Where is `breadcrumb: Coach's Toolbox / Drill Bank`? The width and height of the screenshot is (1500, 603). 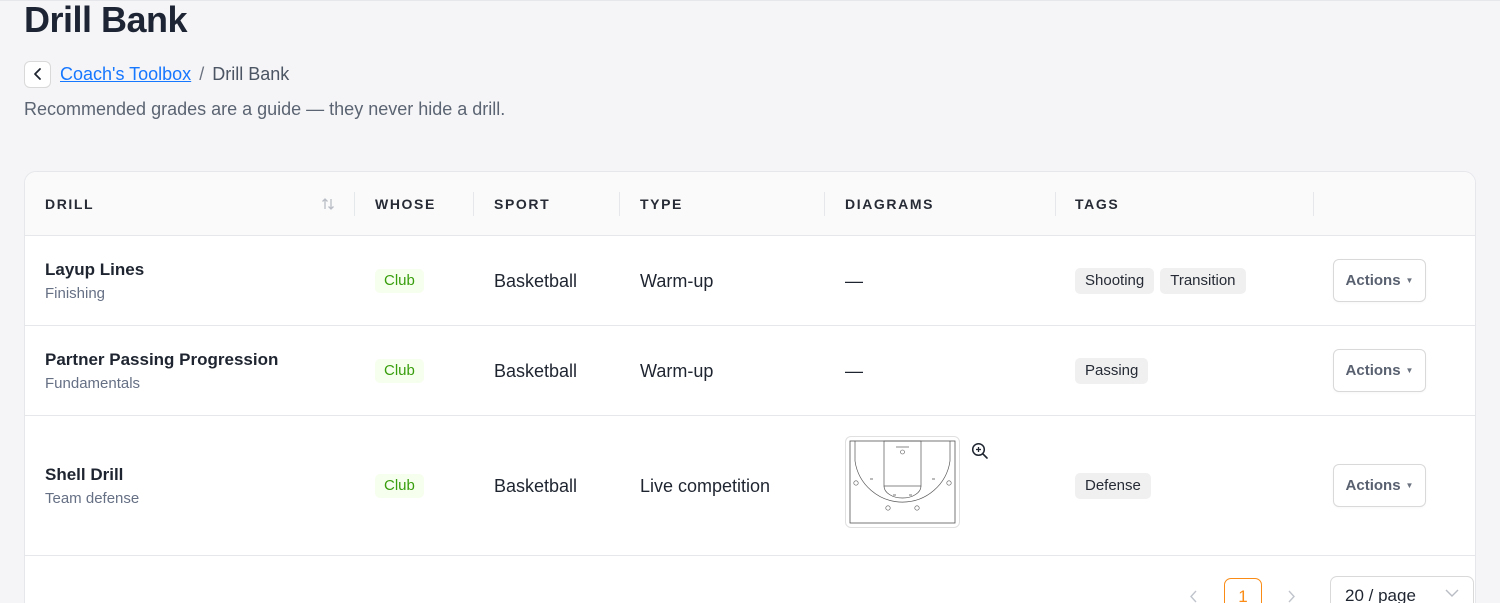 breadcrumb: Coach's Toolbox / Drill Bank is located at coordinates (156, 74).